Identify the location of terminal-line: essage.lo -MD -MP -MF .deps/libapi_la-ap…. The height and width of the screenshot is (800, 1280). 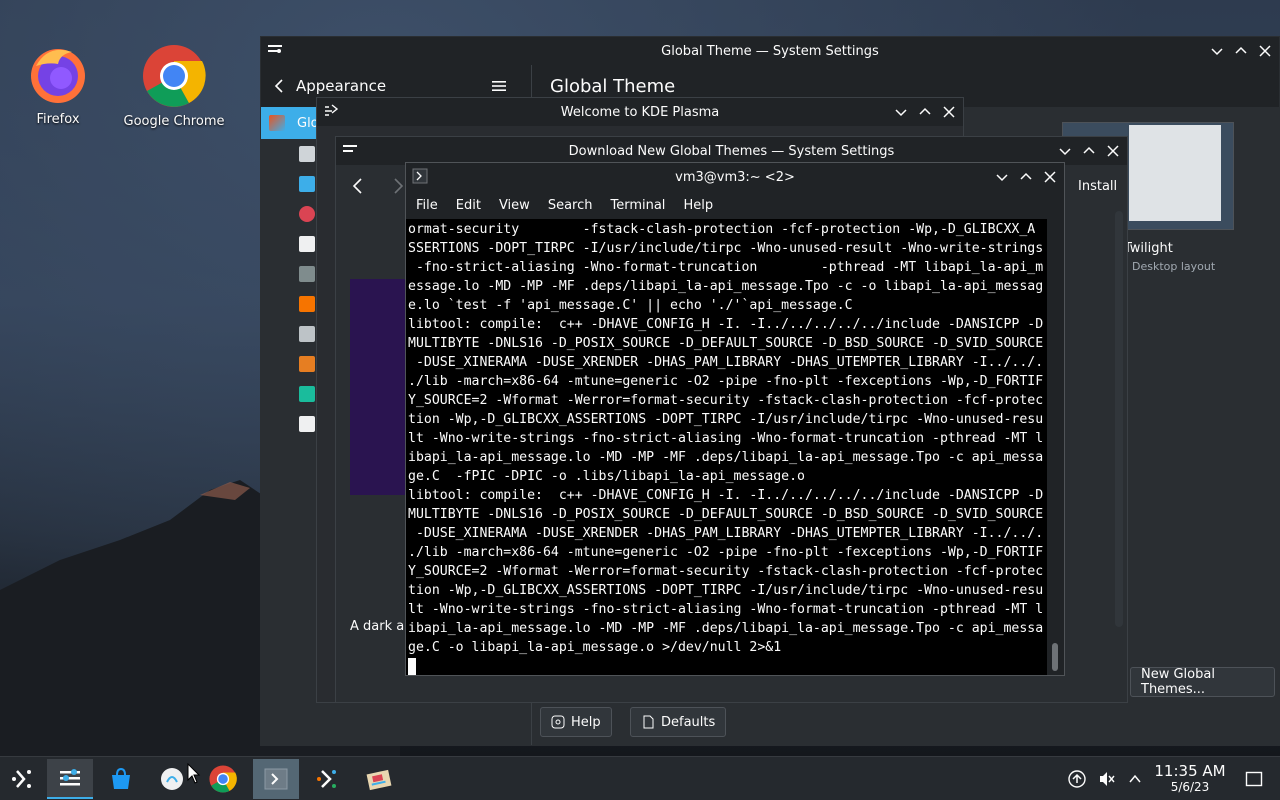
(726, 286).